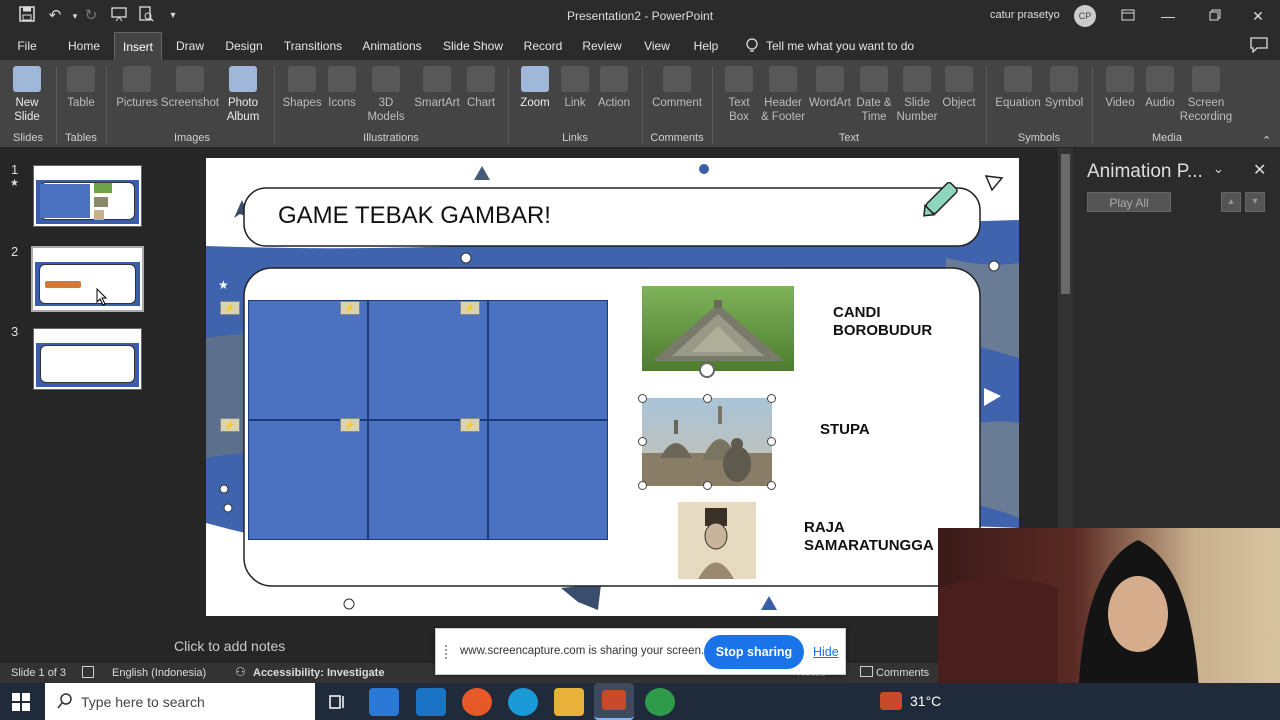 The image size is (1280, 720). What do you see at coordinates (447, 652) in the screenshot?
I see `drag-handle-icon` at bounding box center [447, 652].